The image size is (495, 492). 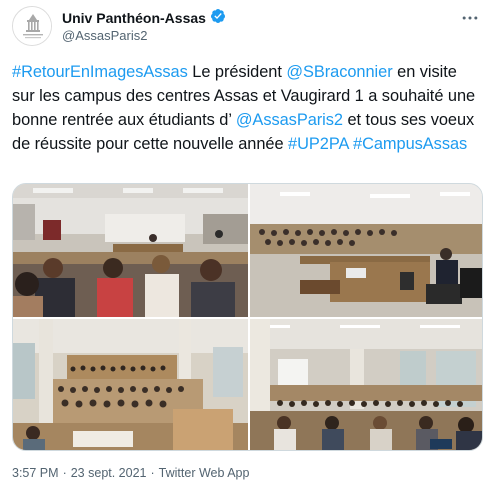 What do you see at coordinates (237, 72) in the screenshot?
I see `text-segment: Le président` at bounding box center [237, 72].